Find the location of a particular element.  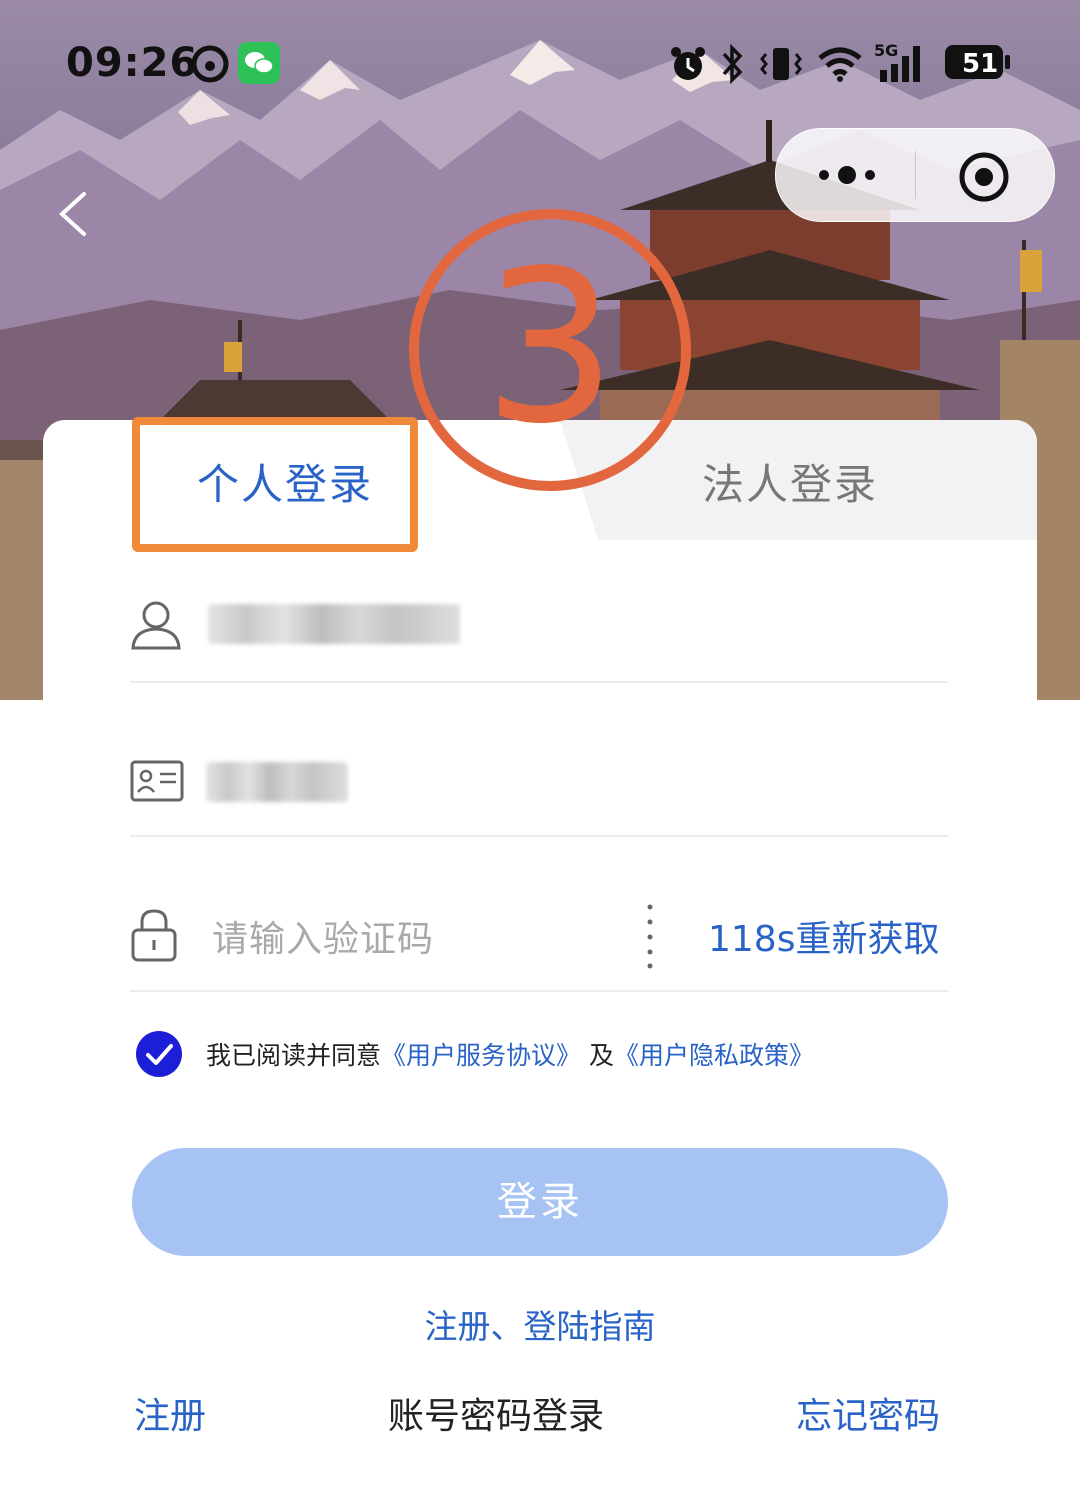

checkmark-icon is located at coordinates (159, 1054).